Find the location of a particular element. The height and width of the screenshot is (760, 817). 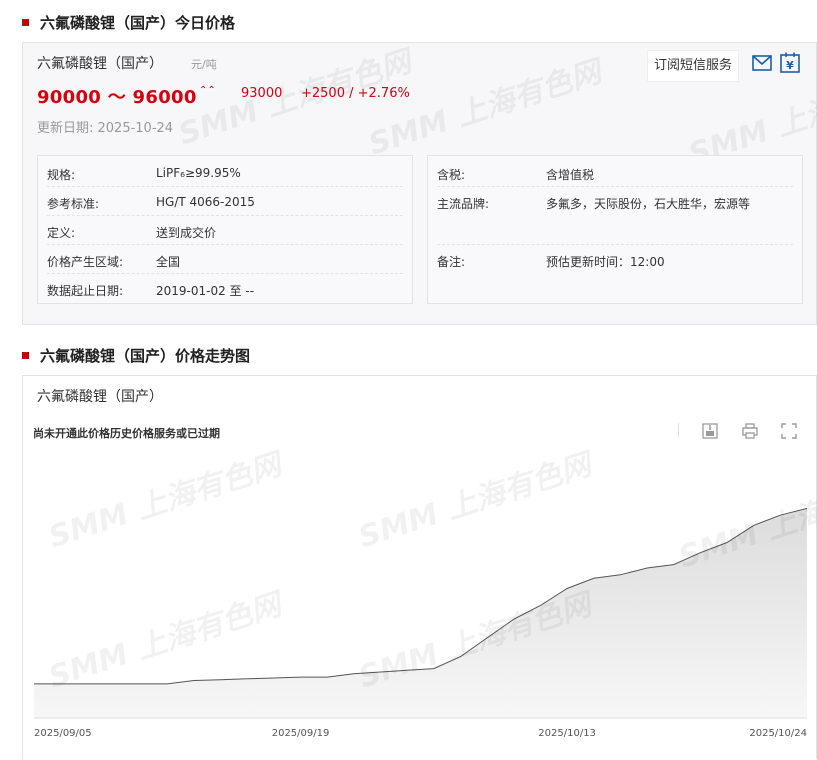

info-value: 全国 is located at coordinates (168, 262).